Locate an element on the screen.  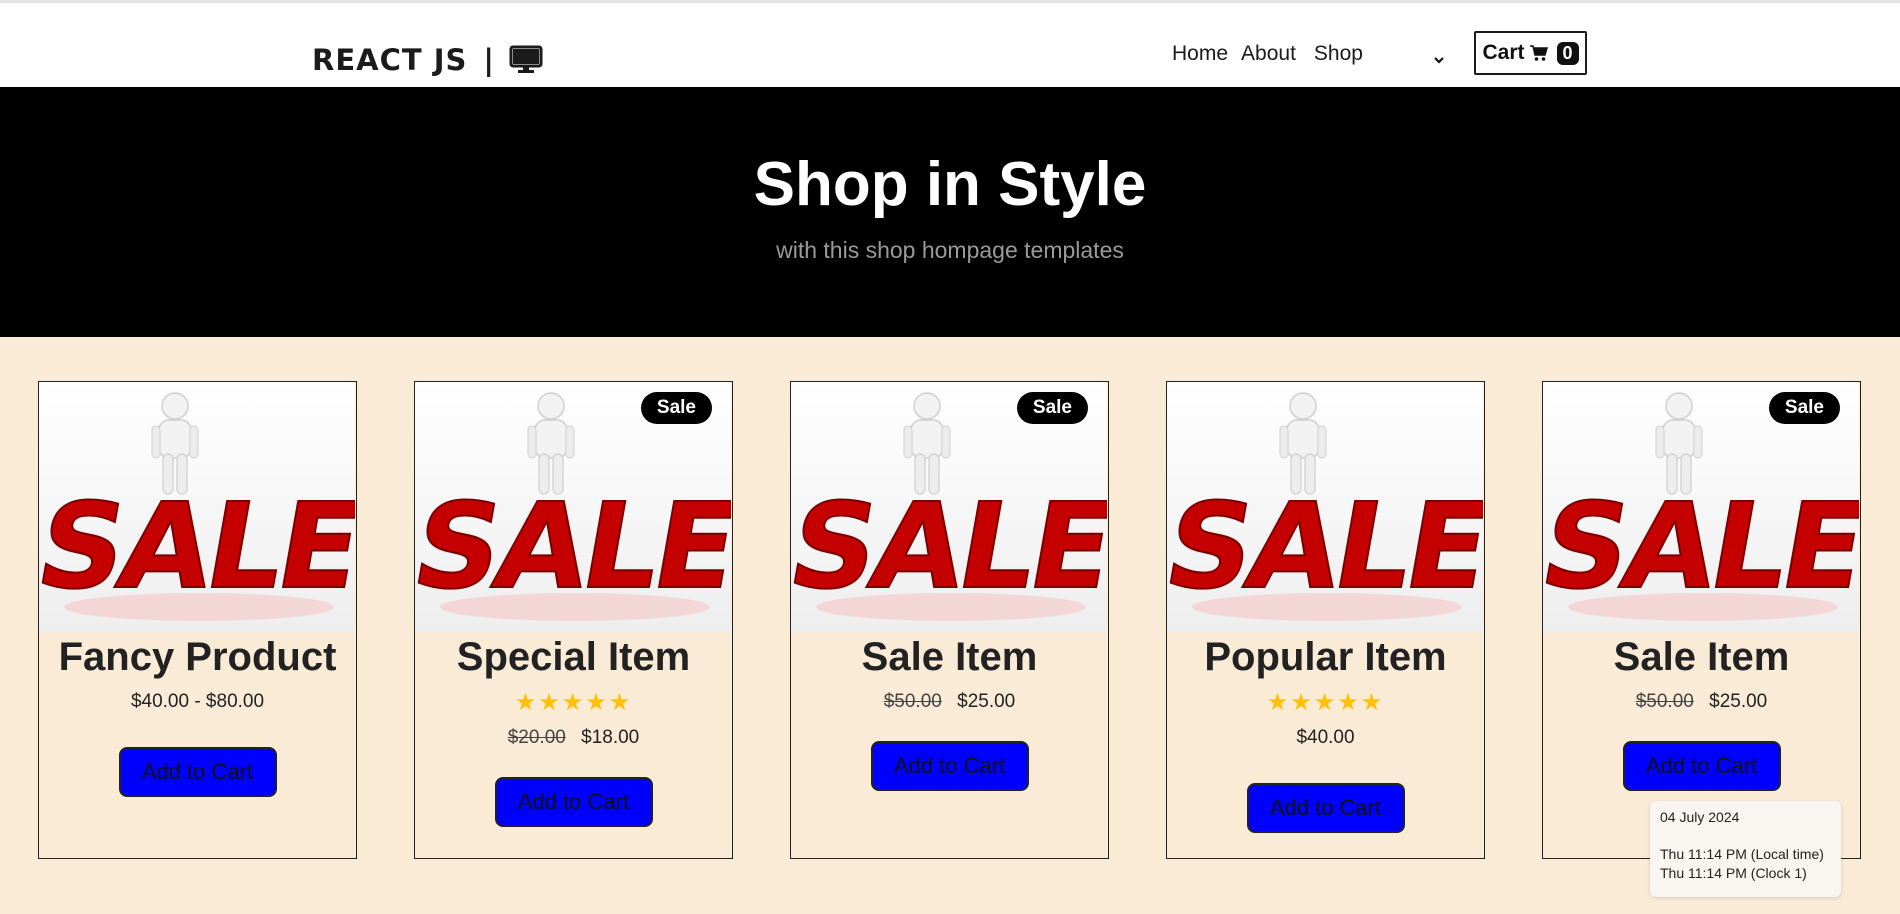
clock-date: 04 July 2024 is located at coordinates (1700, 817).